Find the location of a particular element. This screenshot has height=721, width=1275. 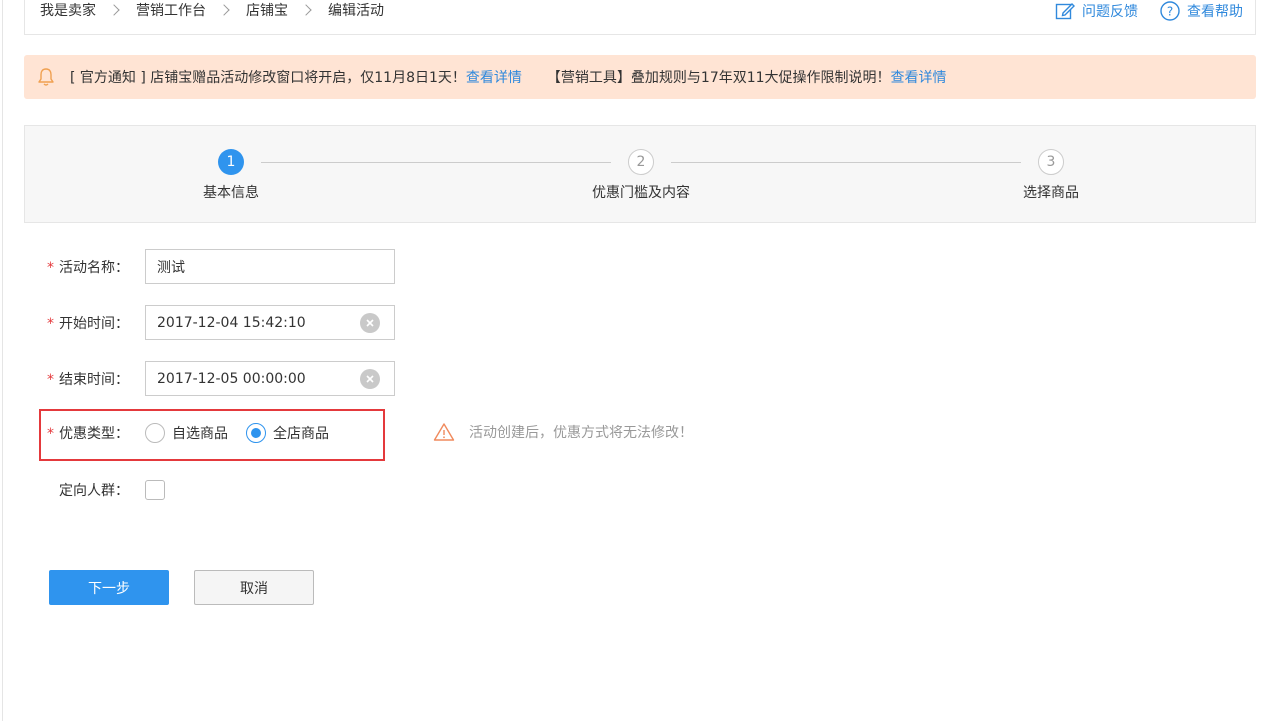

field-discount-type: * 优惠类型： 自选商品 全店商品 is located at coordinates (173, 433).